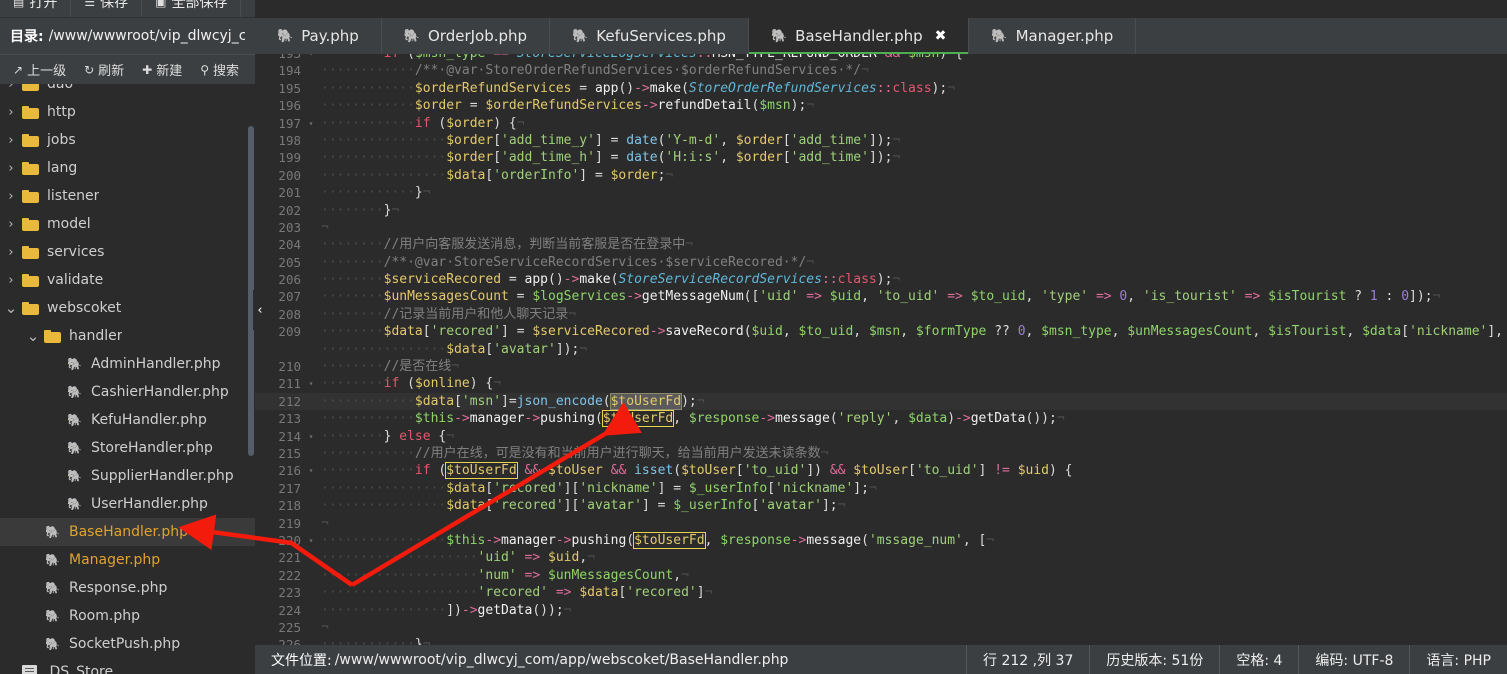 The width and height of the screenshot is (1507, 674). I want to click on tree-item-SocketPush.php: 🐘 SocketPush.php, so click(127, 644).